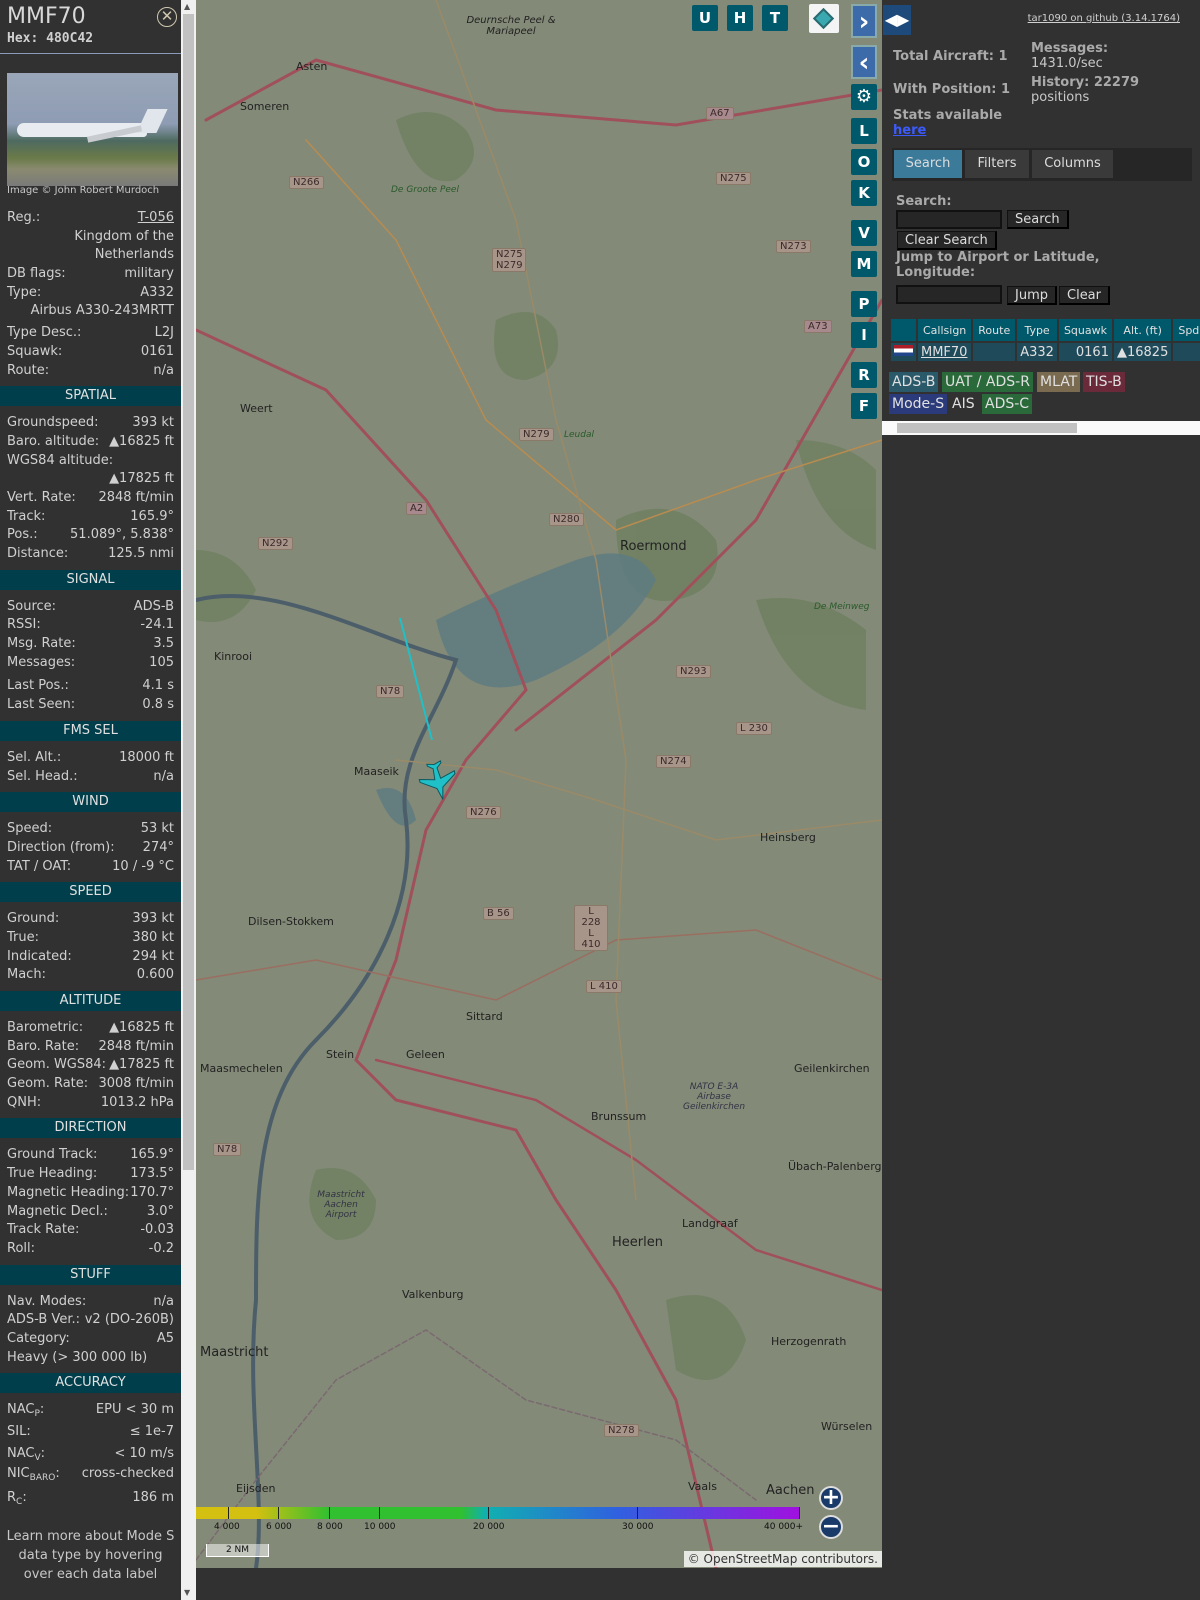 The image size is (1200, 1600). Describe the element at coordinates (720, 113) in the screenshot. I see `road-shield: A67` at that location.